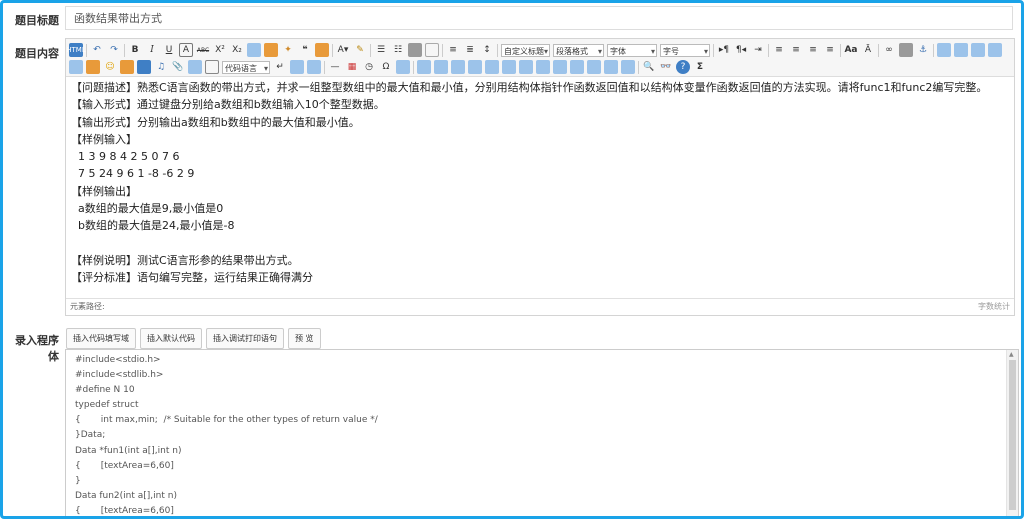 Image resolution: width=1024 pixels, height=519 pixels. I want to click on ordered-list-icon: ☰, so click(381, 50).